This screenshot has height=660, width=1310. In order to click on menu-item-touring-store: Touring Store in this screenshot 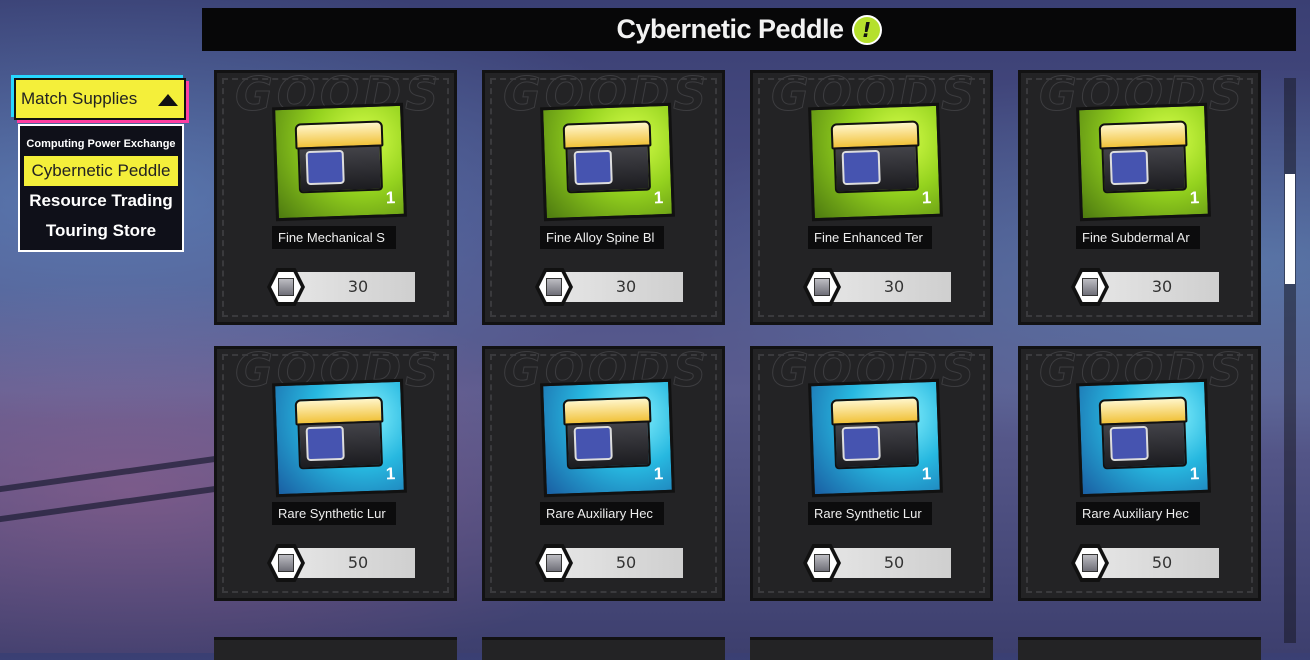, I will do `click(101, 231)`.